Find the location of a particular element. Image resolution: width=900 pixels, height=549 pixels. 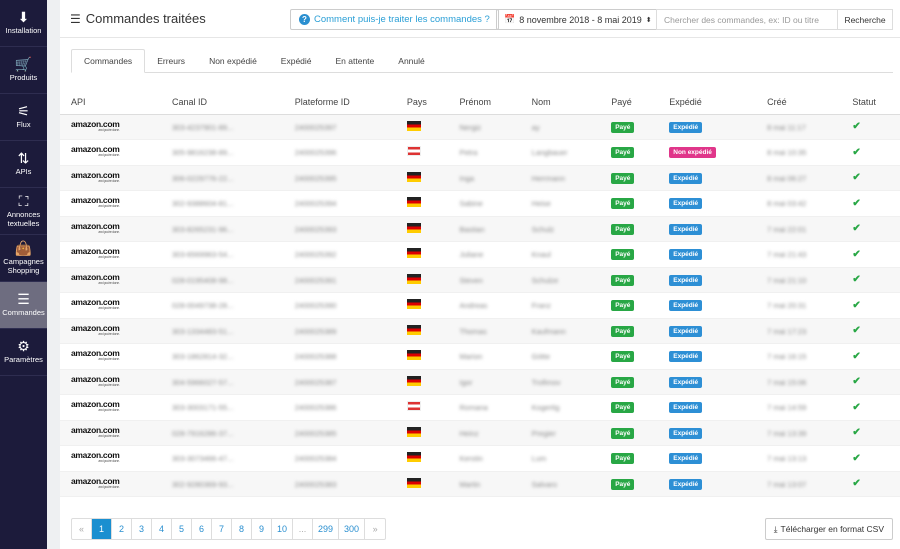

nom: Kaufmann is located at coordinates (548, 331).